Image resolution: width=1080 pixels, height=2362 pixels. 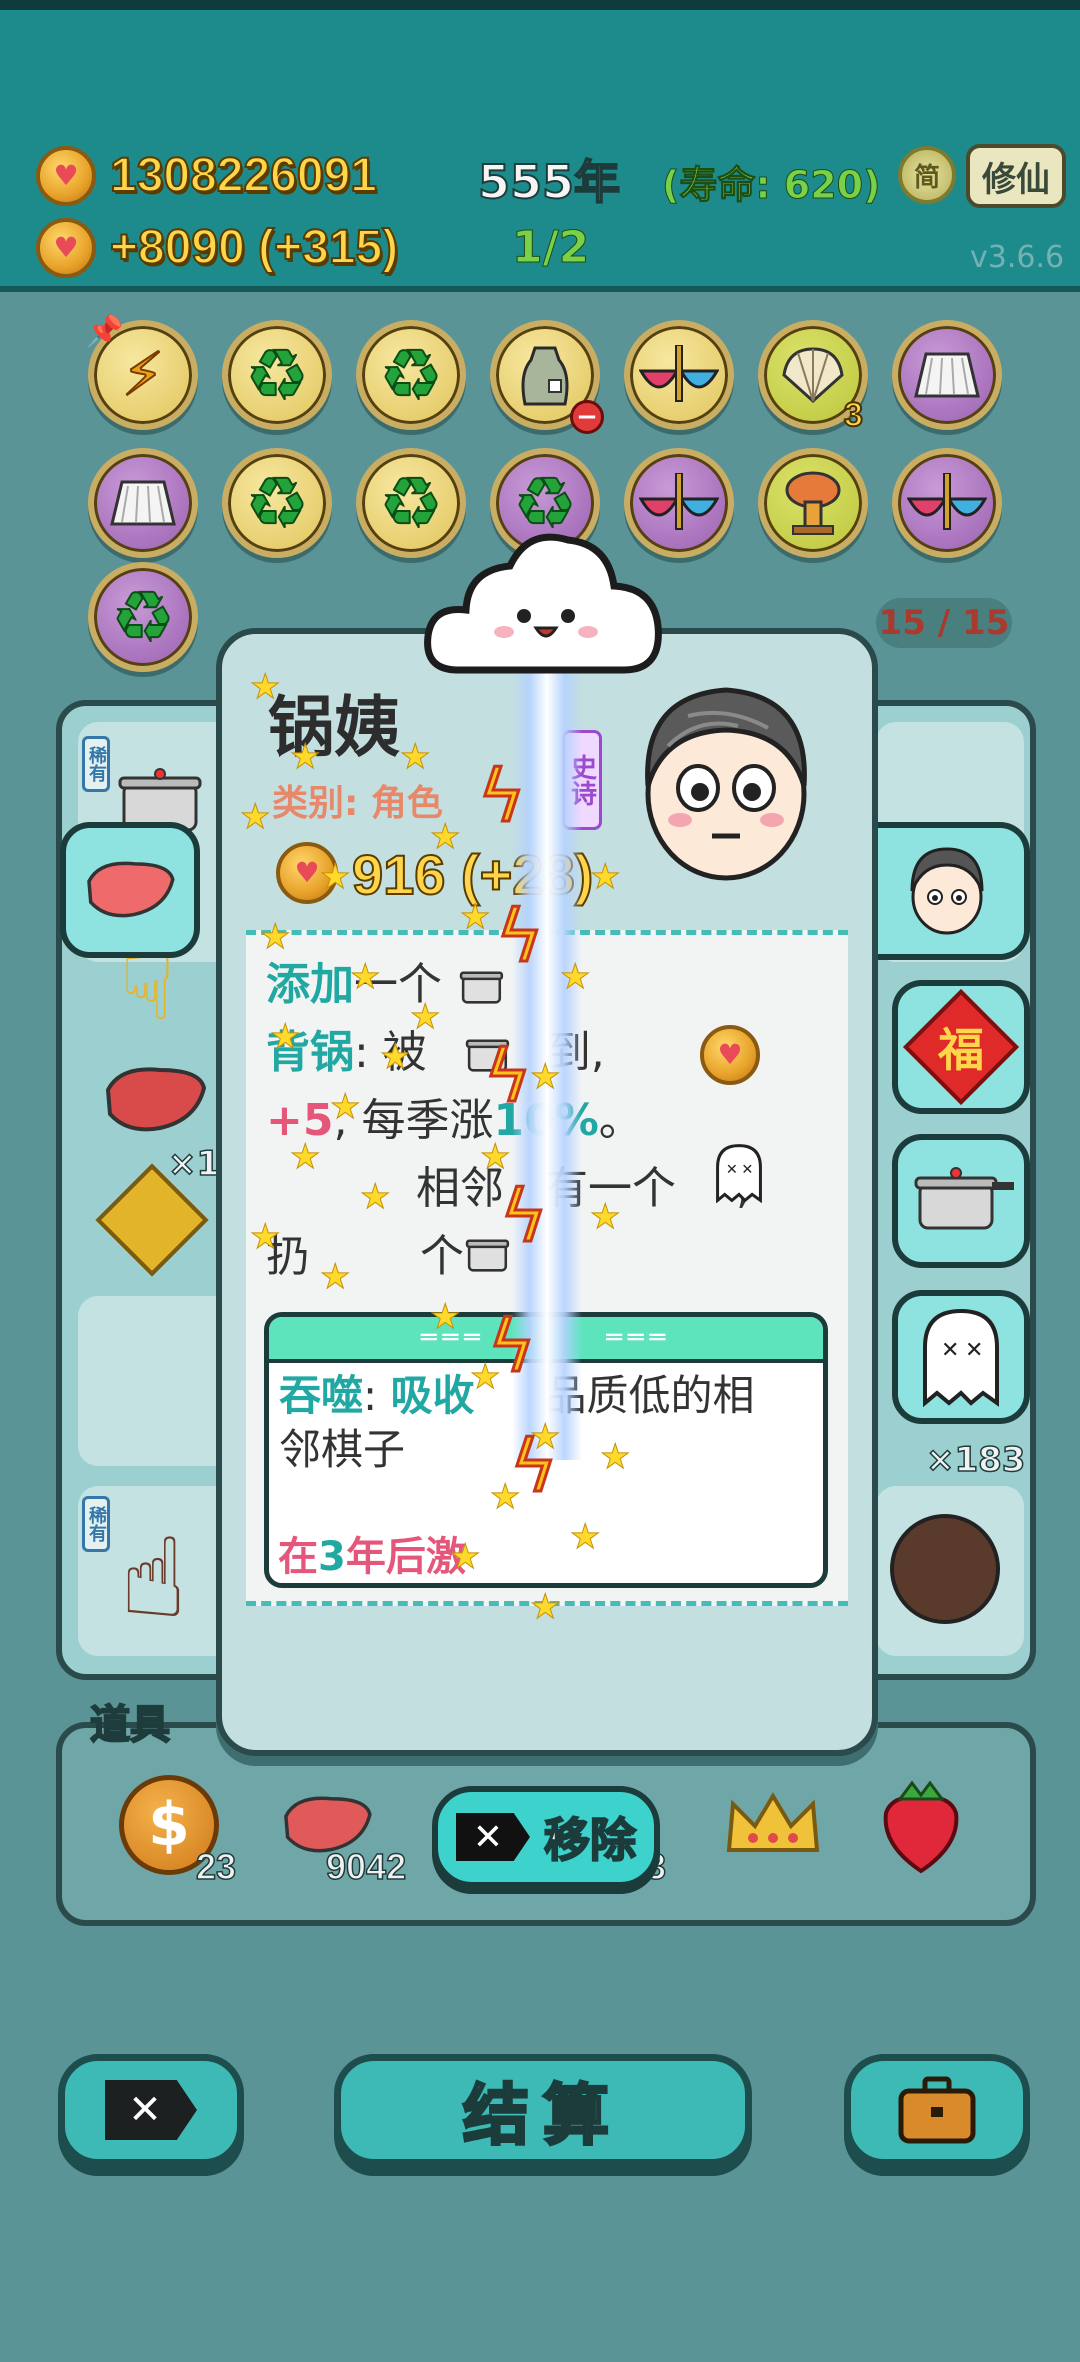 I want to click on heart-piece-count: ×1, so click(x=194, y=1164).